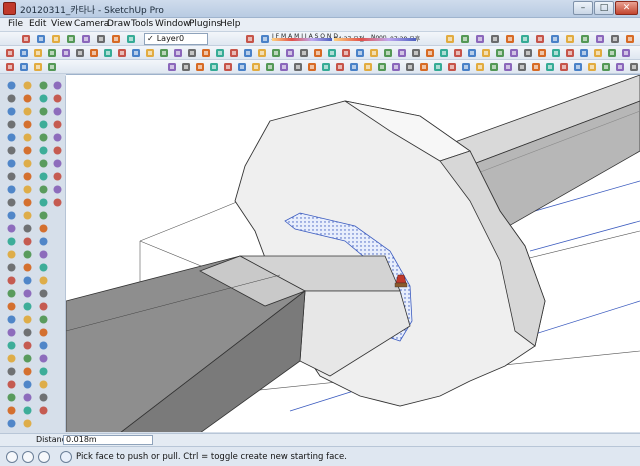 This screenshot has height=466, width=640. What do you see at coordinates (12, 457) in the screenshot?
I see `geolocation-icon` at bounding box center [12, 457].